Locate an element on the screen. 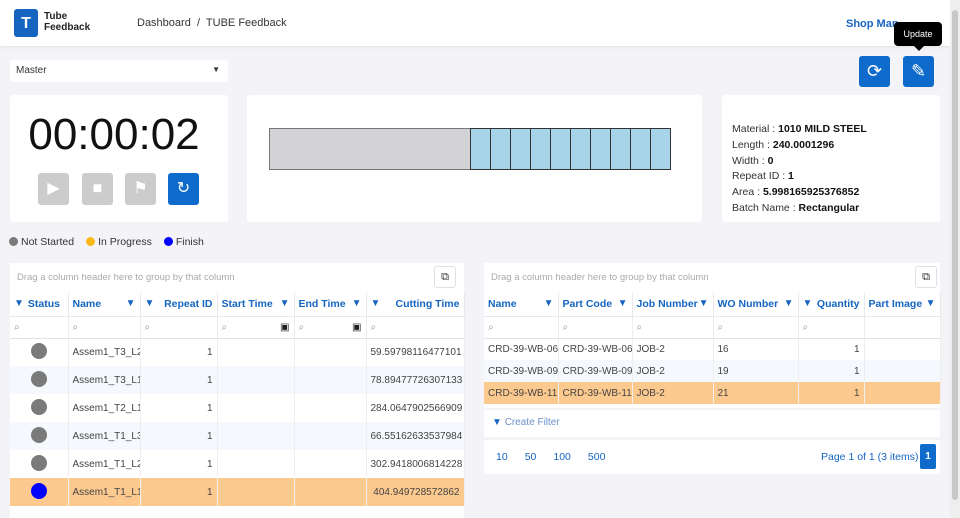  update-button: ✎ is located at coordinates (918, 71).